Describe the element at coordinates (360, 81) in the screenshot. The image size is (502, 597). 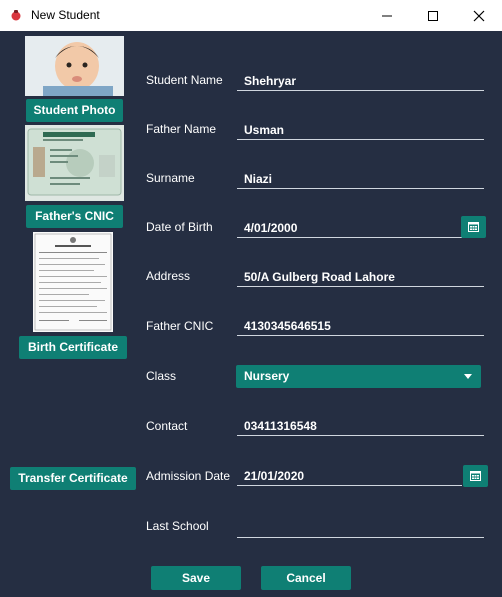
I see `student-name-field: Shehryar` at that location.